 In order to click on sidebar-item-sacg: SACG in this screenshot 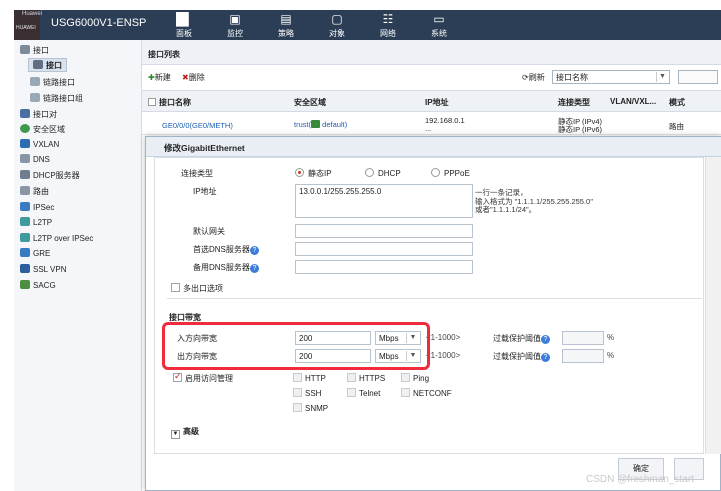, I will do `click(38, 285)`.